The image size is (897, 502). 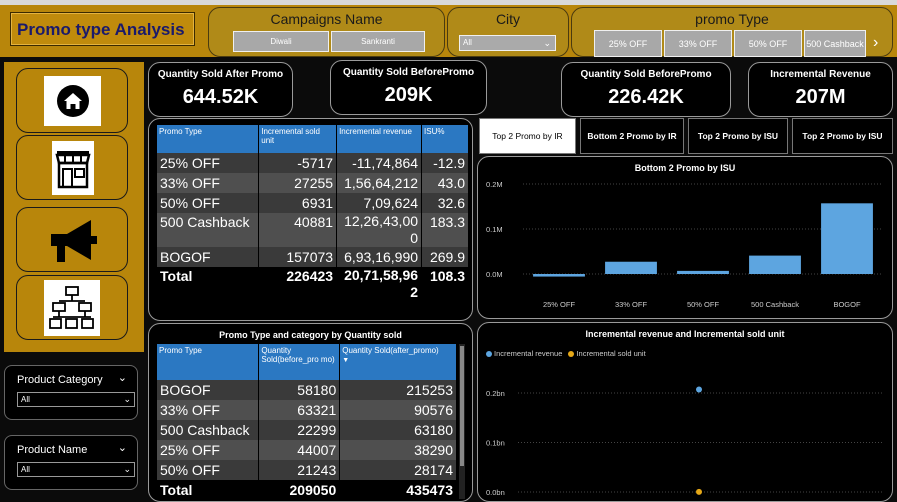 I want to click on y-tick-label: 0.0M, so click(x=494, y=274).